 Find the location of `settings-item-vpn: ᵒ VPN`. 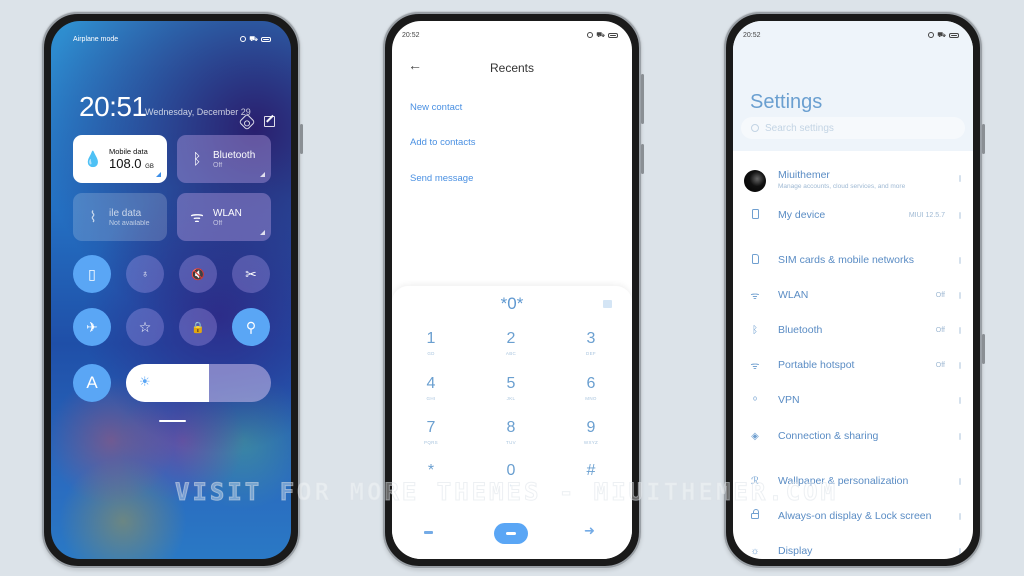

settings-item-vpn: ᵒ VPN is located at coordinates (853, 400).